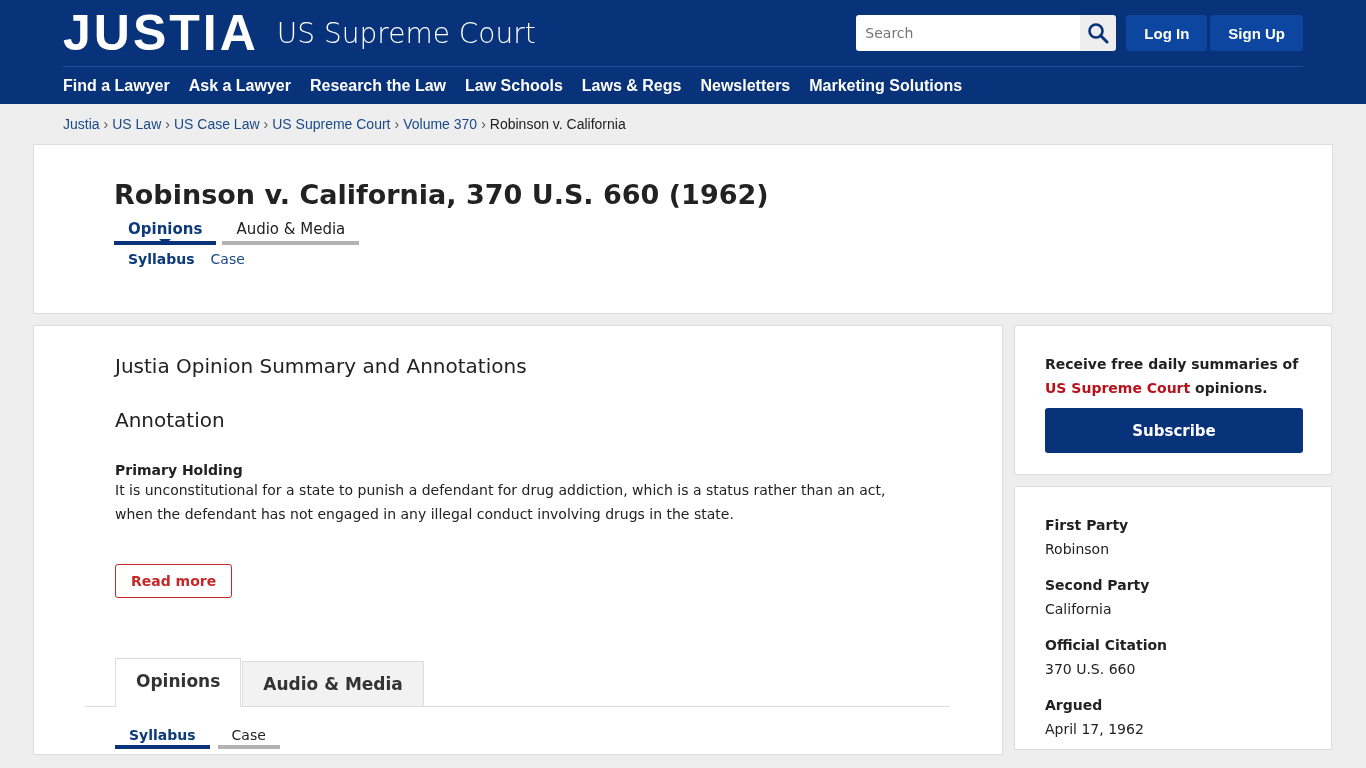  Describe the element at coordinates (968, 33) in the screenshot. I see `search-field: Search` at that location.